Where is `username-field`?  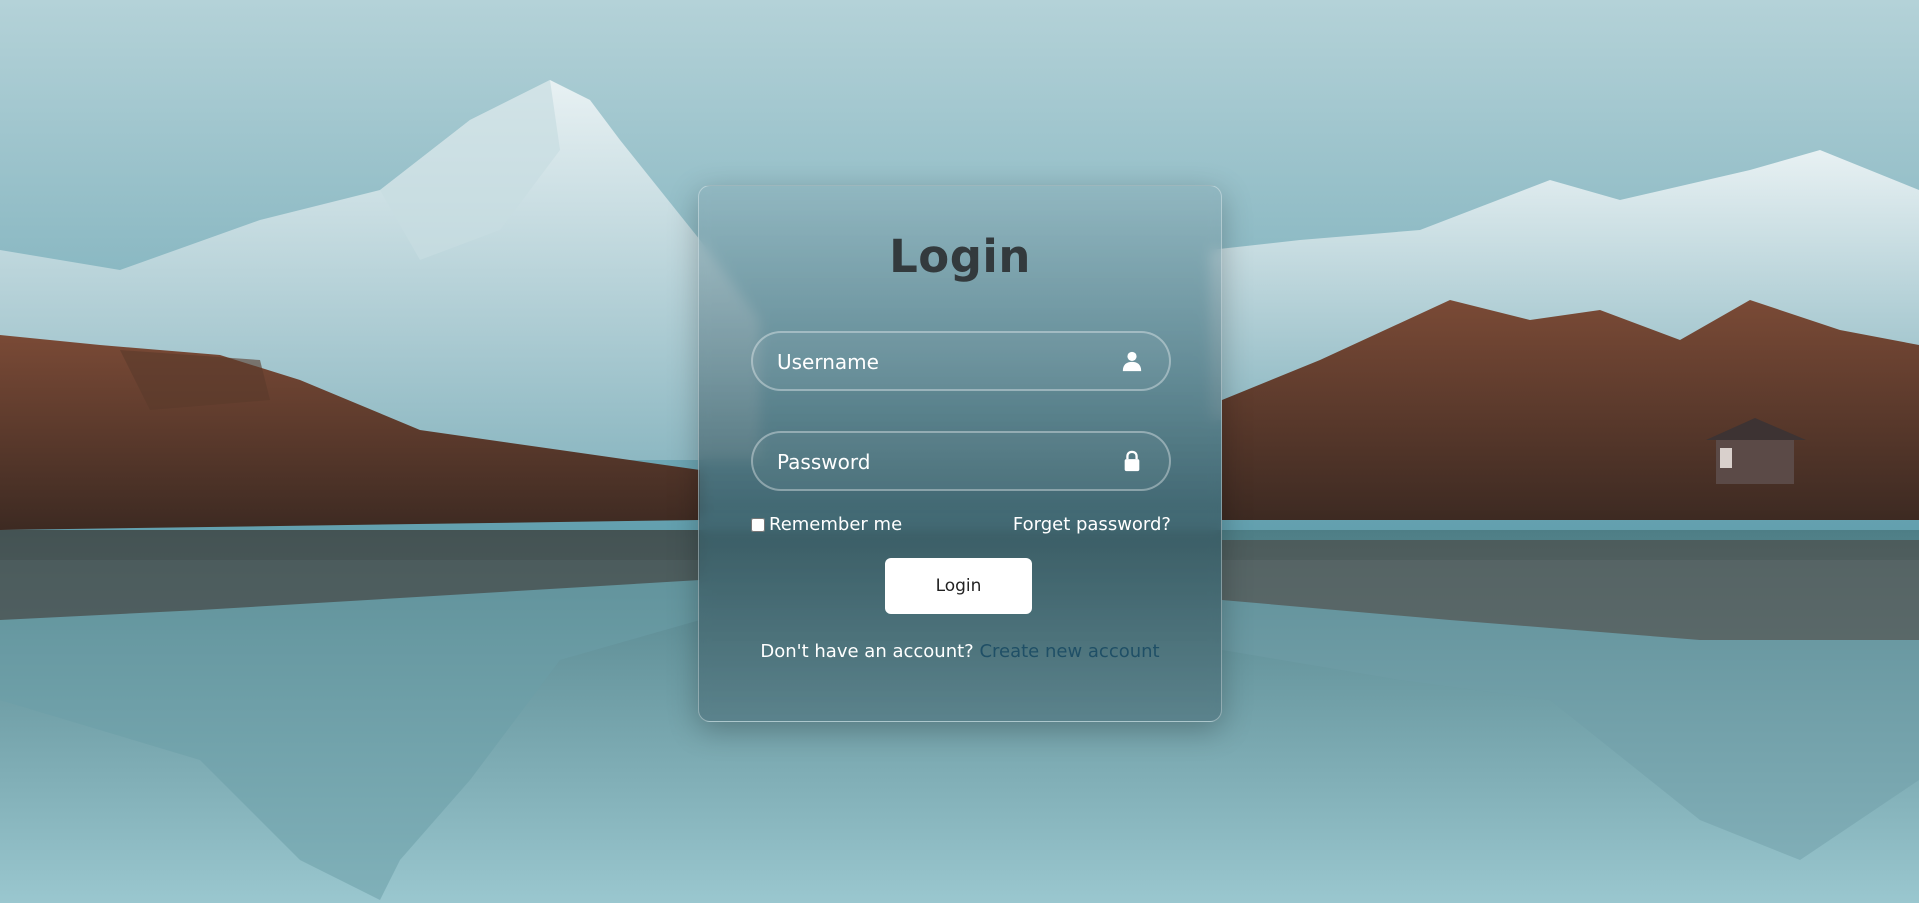 username-field is located at coordinates (961, 361).